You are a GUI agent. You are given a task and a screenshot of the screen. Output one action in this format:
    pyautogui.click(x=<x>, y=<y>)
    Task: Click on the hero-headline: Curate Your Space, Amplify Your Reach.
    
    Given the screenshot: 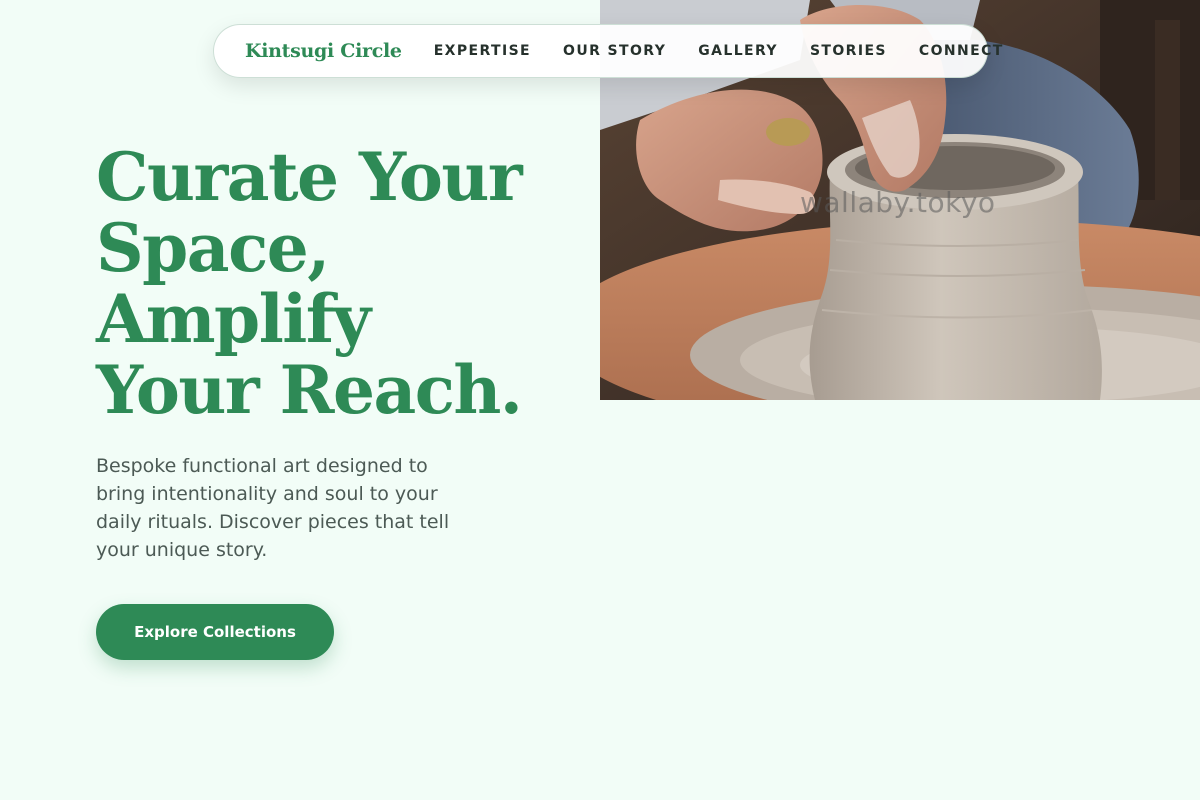 What is the action you would take?
    pyautogui.click(x=331, y=284)
    